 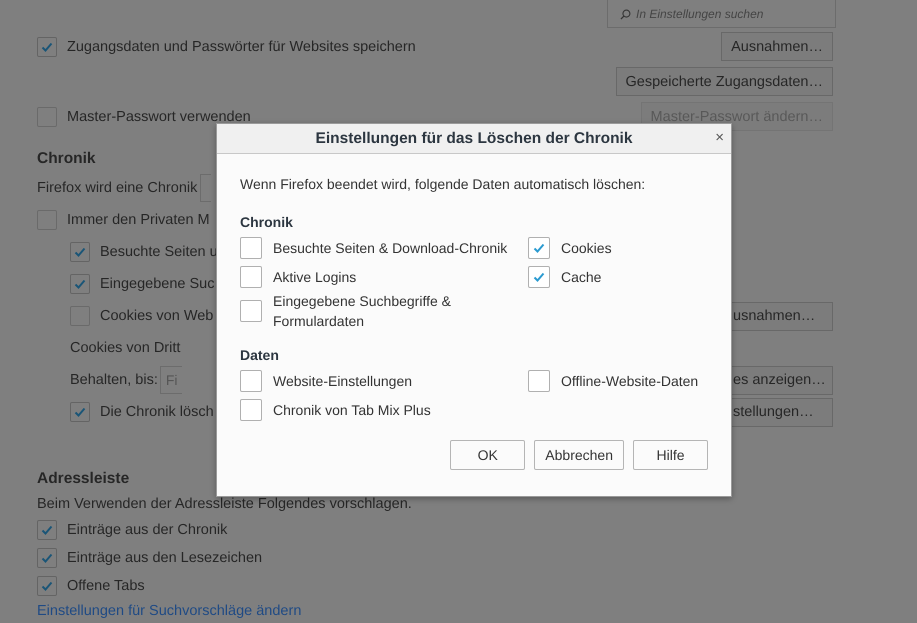 I want to click on checkbox-label: Cache, so click(x=581, y=277).